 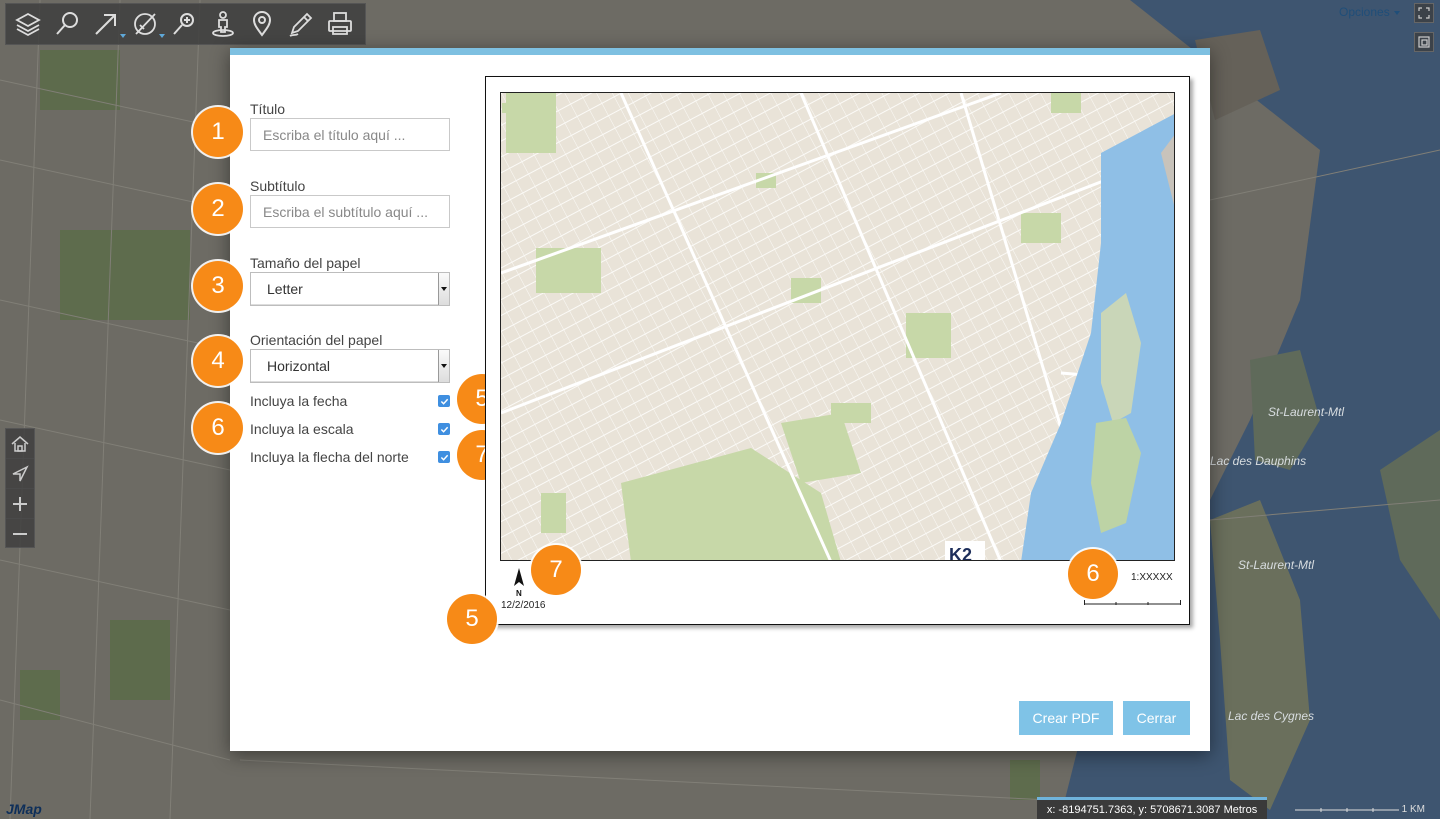 I want to click on fullscreen-button, so click(x=1424, y=13).